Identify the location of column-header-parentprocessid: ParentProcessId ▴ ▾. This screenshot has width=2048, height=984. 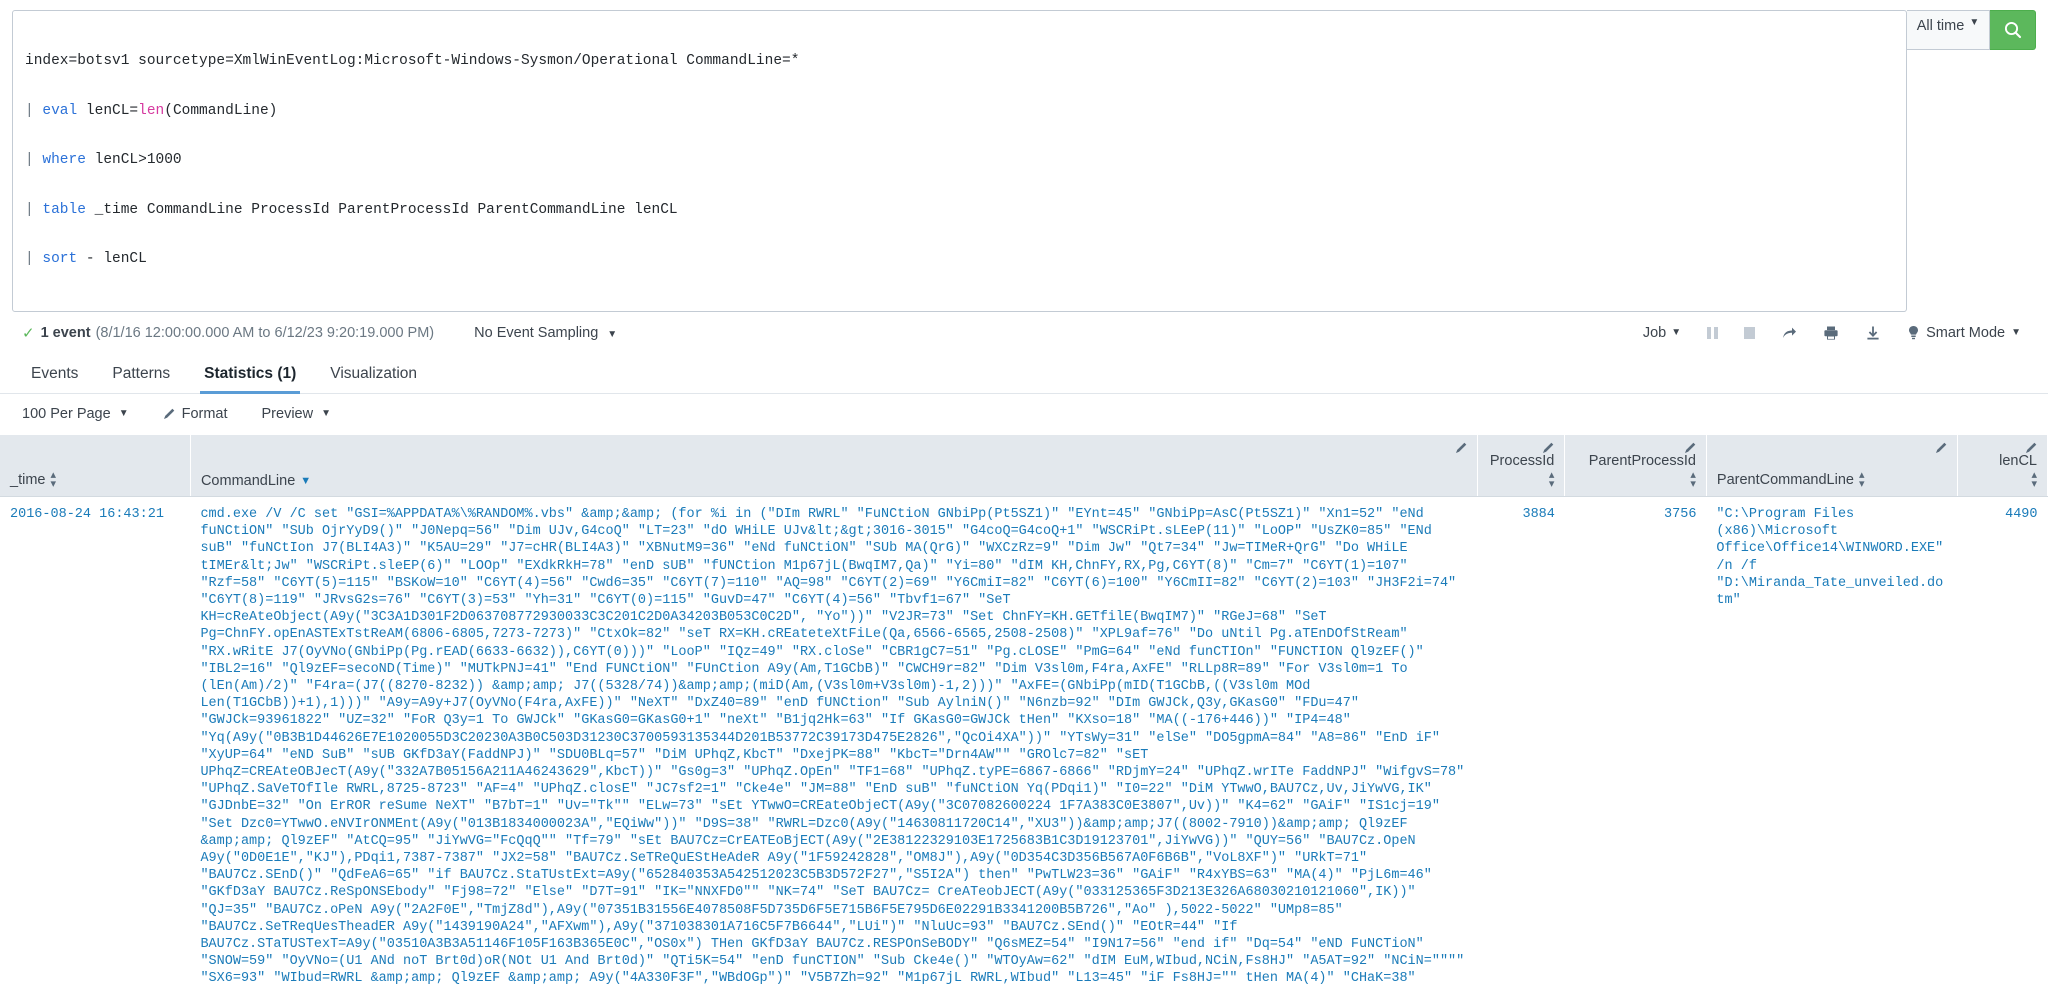
(1635, 465).